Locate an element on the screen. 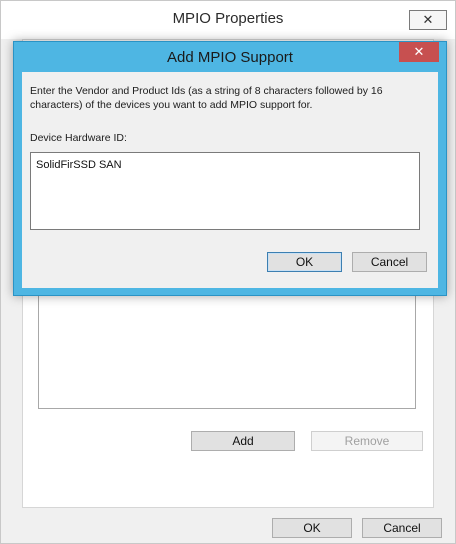  dialog-ok-button: OK is located at coordinates (304, 262).